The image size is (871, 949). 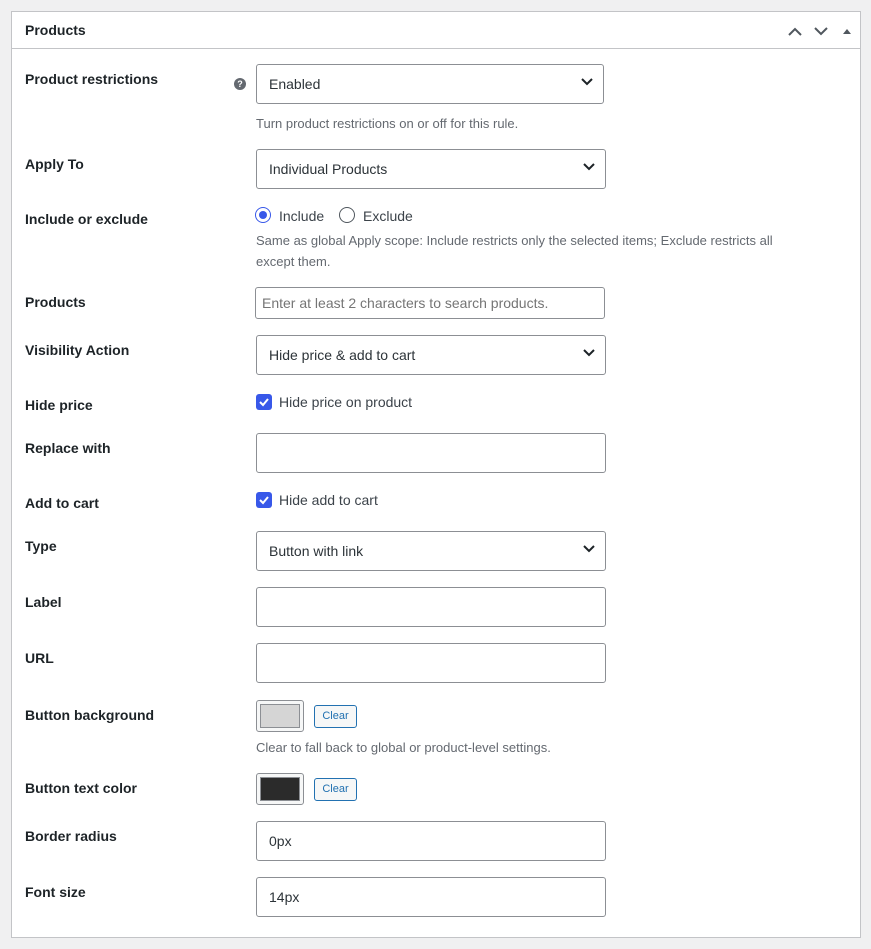 I want to click on button-text-color-picker, so click(x=280, y=789).